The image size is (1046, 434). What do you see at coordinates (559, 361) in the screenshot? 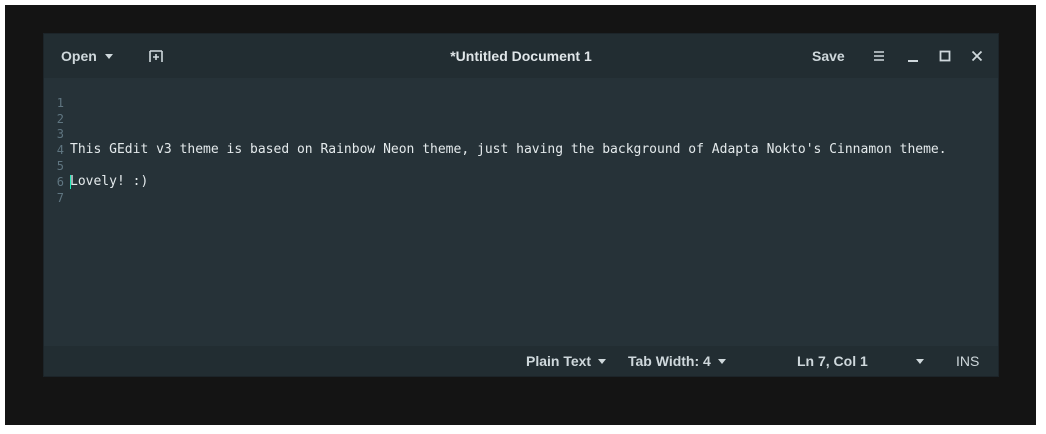
I see `language-label: Plain Text` at bounding box center [559, 361].